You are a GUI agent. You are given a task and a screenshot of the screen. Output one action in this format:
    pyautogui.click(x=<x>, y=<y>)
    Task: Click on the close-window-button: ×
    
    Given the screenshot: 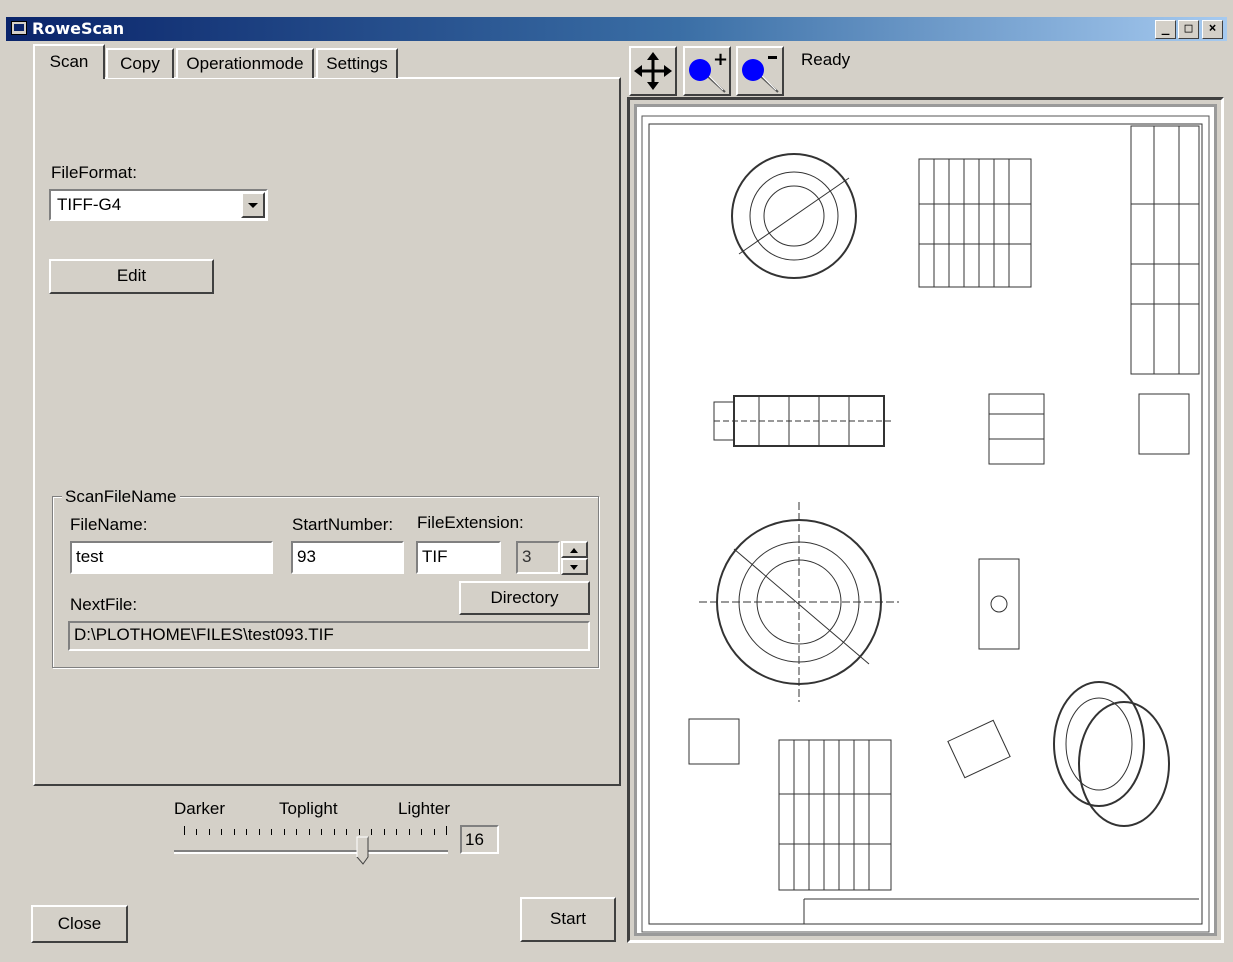 What is the action you would take?
    pyautogui.click(x=1212, y=29)
    